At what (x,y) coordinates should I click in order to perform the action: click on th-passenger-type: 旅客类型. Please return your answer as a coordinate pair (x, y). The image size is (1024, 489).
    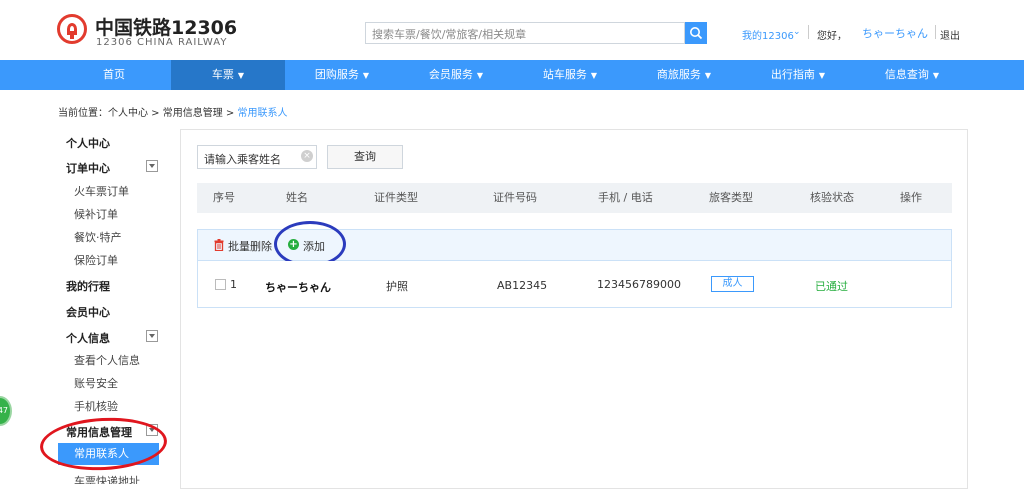
    Looking at the image, I should click on (731, 197).